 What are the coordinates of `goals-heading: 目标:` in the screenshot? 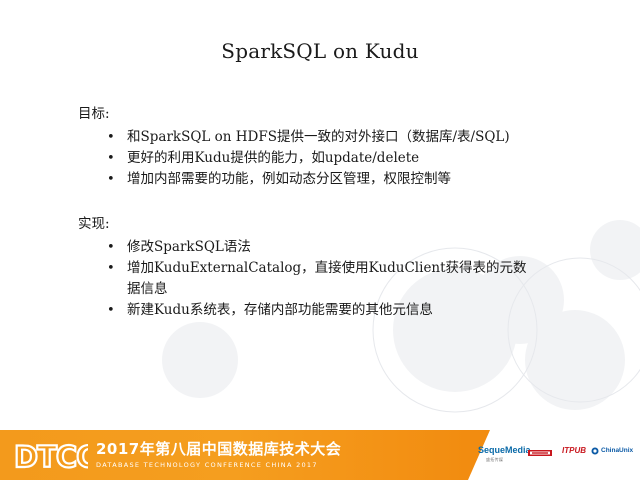 It's located at (94, 114).